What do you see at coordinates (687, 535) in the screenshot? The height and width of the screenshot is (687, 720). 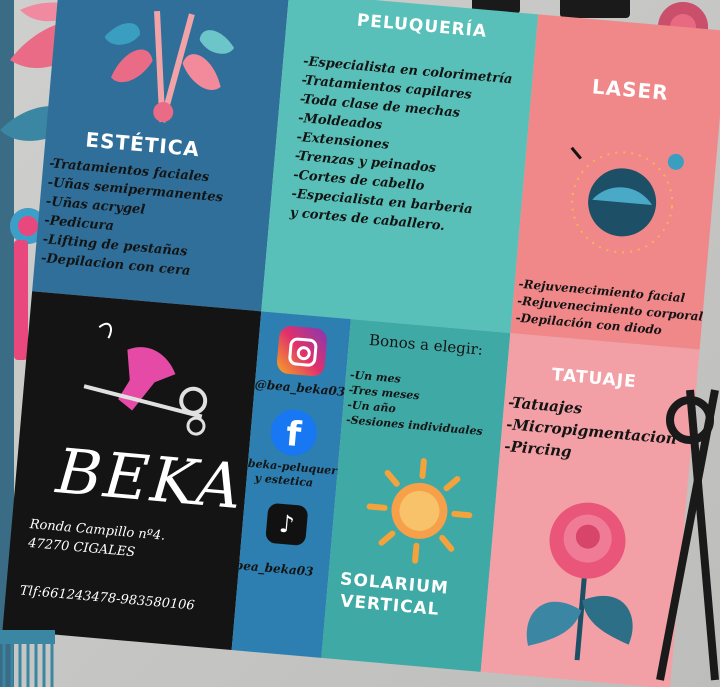 I see `scissors-icon` at bounding box center [687, 535].